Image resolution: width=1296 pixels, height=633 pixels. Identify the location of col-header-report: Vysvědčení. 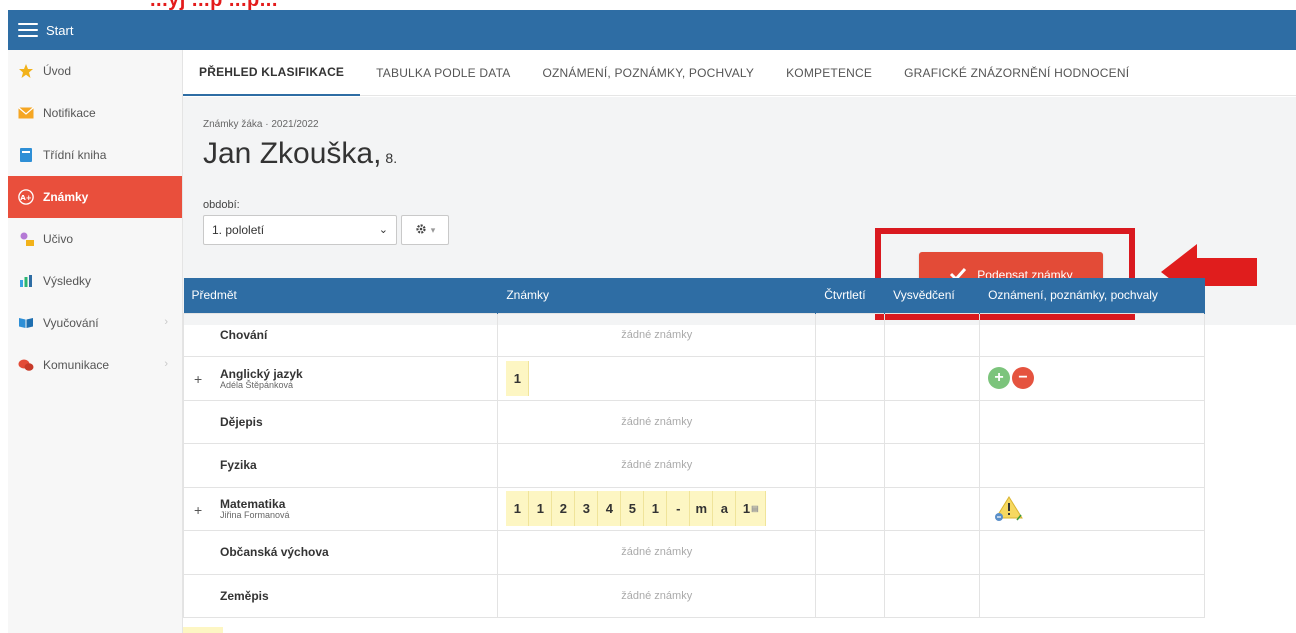
(932, 295).